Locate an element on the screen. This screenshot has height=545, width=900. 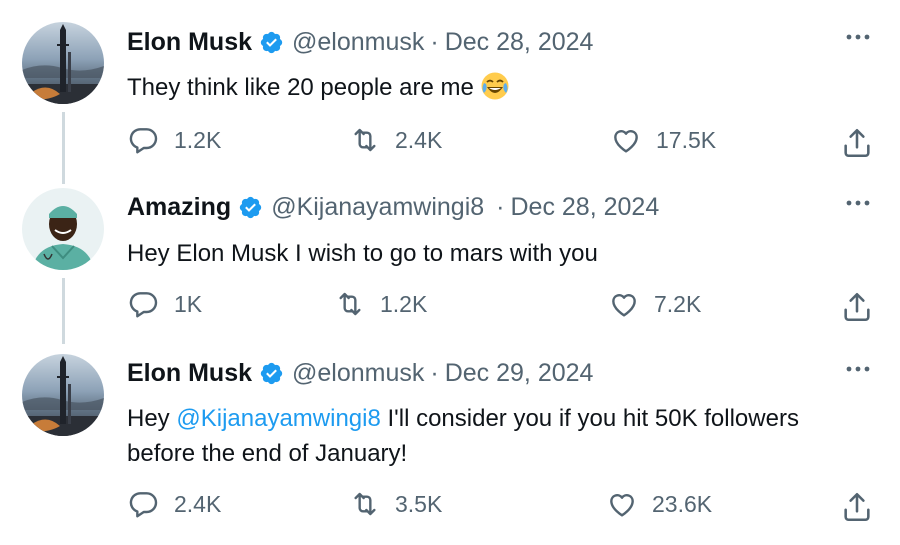
like-button: 23.6K is located at coordinates (659, 504).